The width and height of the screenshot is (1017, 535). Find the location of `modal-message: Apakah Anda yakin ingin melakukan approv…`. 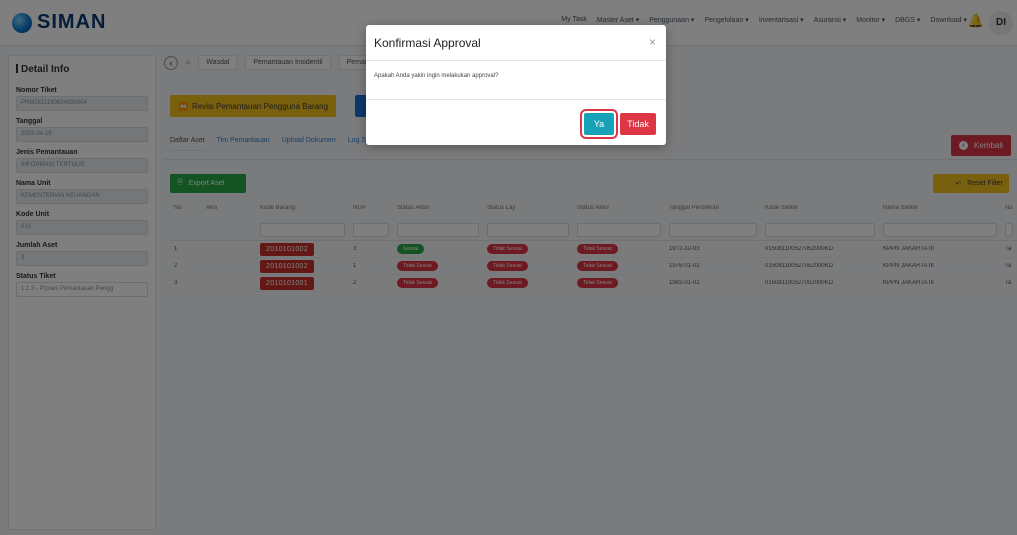

modal-message: Apakah Anda yakin ingin melakukan approv… is located at coordinates (436, 76).